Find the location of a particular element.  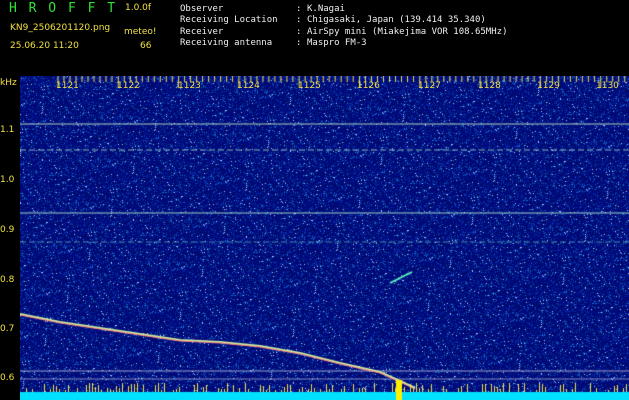

x-tick-label: 1123 is located at coordinates (189, 86).